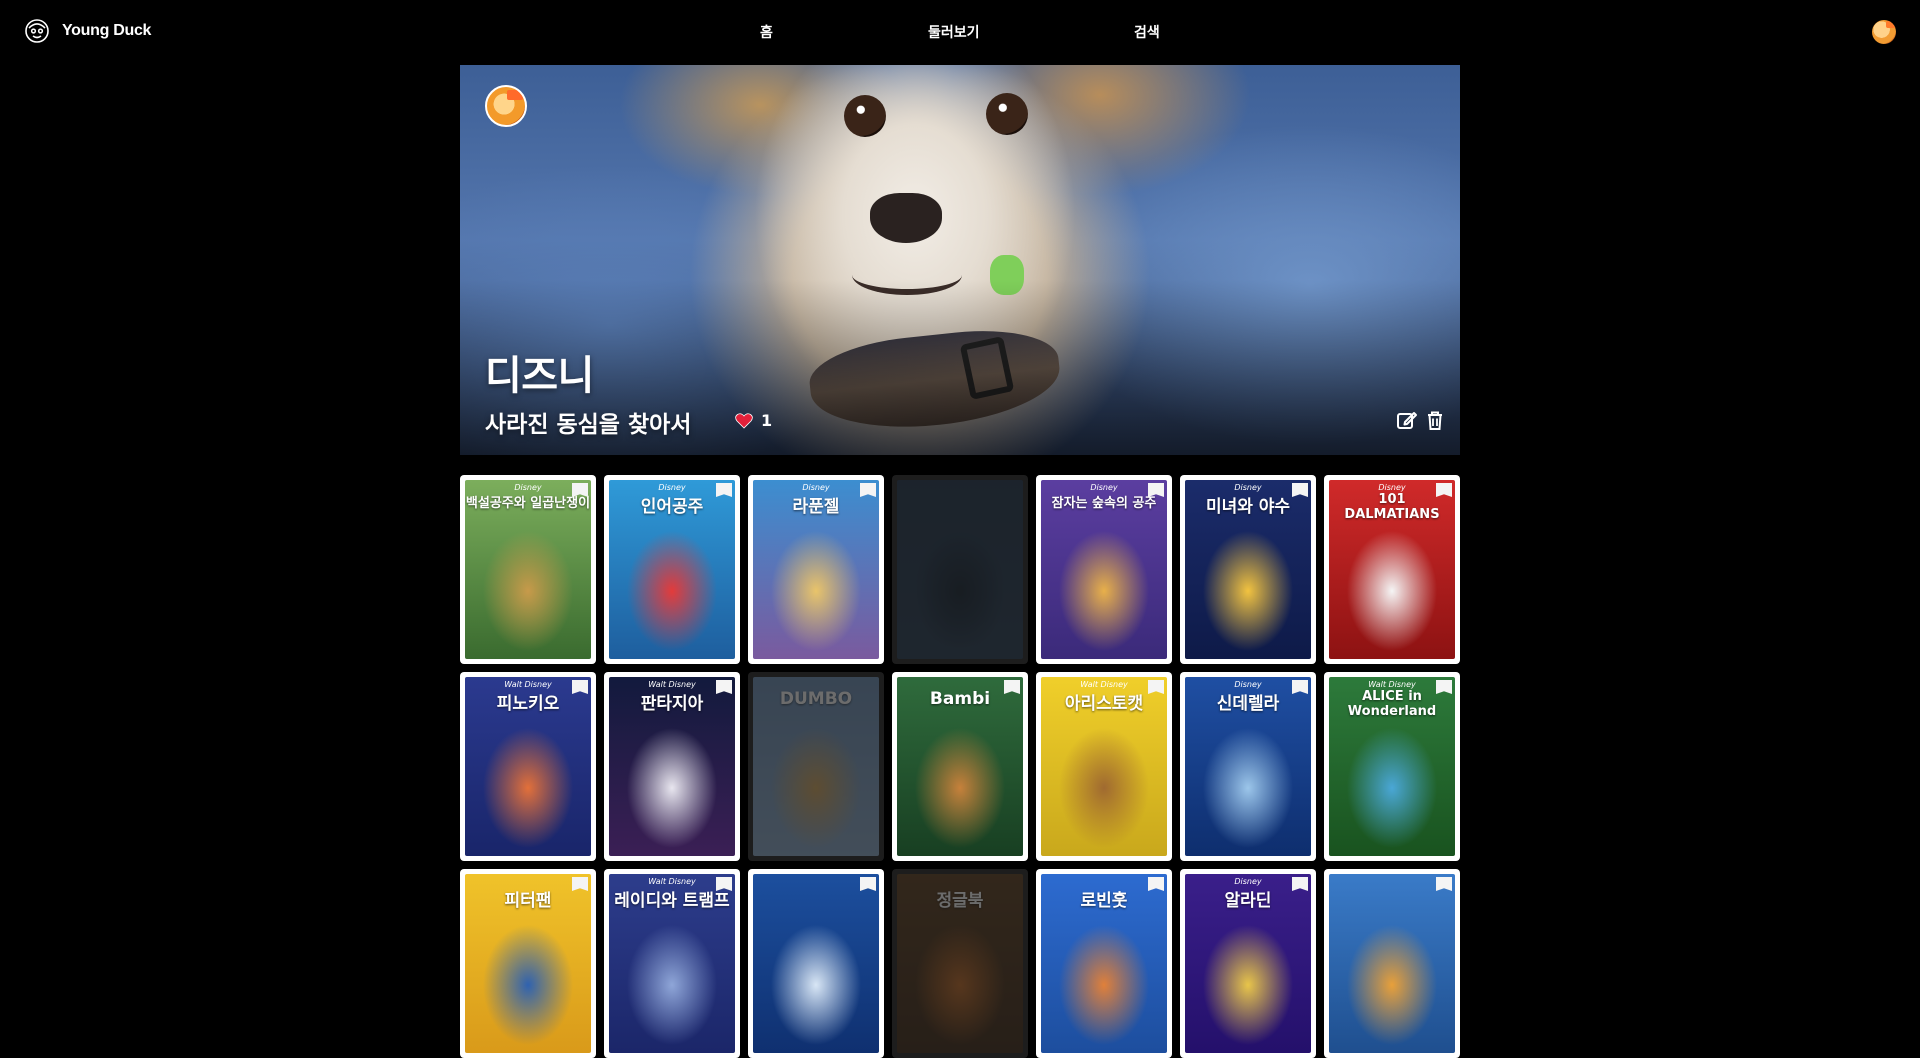 Image resolution: width=1920 pixels, height=1058 pixels. I want to click on poster-card: Disney 라푼젤, so click(816, 569).